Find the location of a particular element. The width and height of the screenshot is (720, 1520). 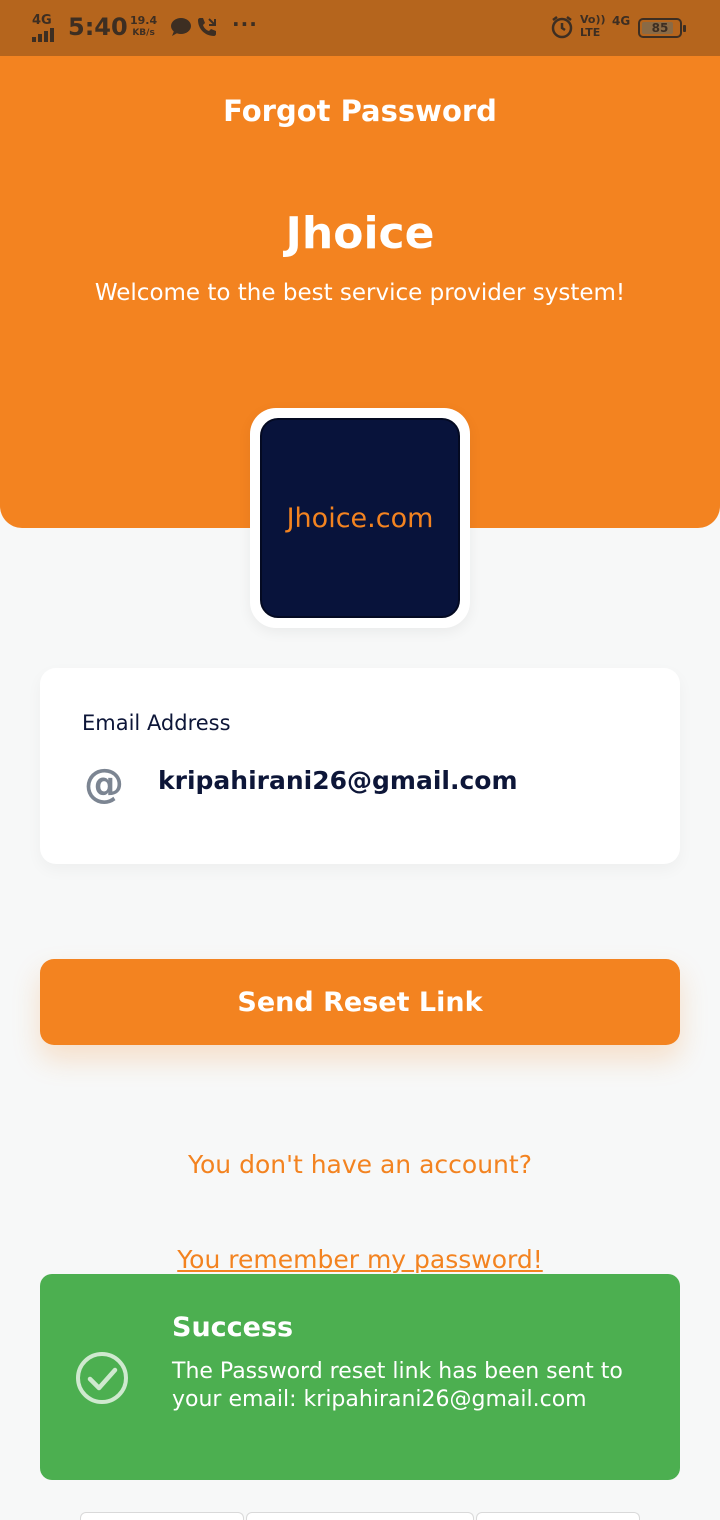

more-notifications-icon: ··· is located at coordinates (245, 24).